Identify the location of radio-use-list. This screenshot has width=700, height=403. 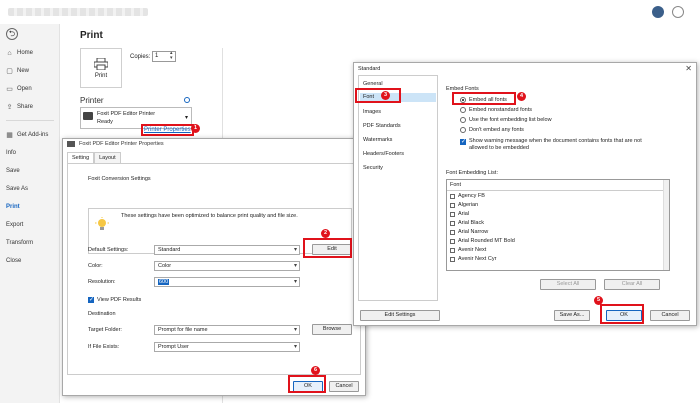
(463, 120).